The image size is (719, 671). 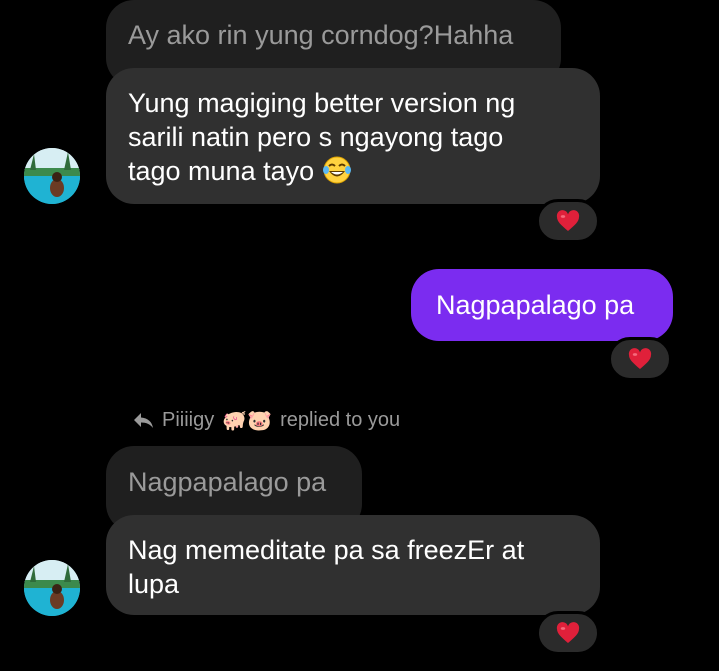 I want to click on incoming-message-bubble: Nag memeditate pa sa freezEr at lupa, so click(x=353, y=565).